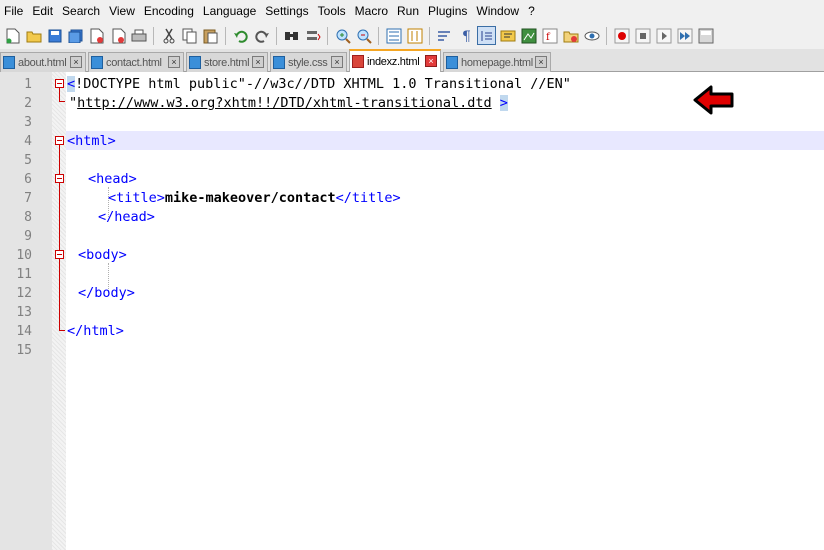  I want to click on line-number: 15, so click(24, 350).